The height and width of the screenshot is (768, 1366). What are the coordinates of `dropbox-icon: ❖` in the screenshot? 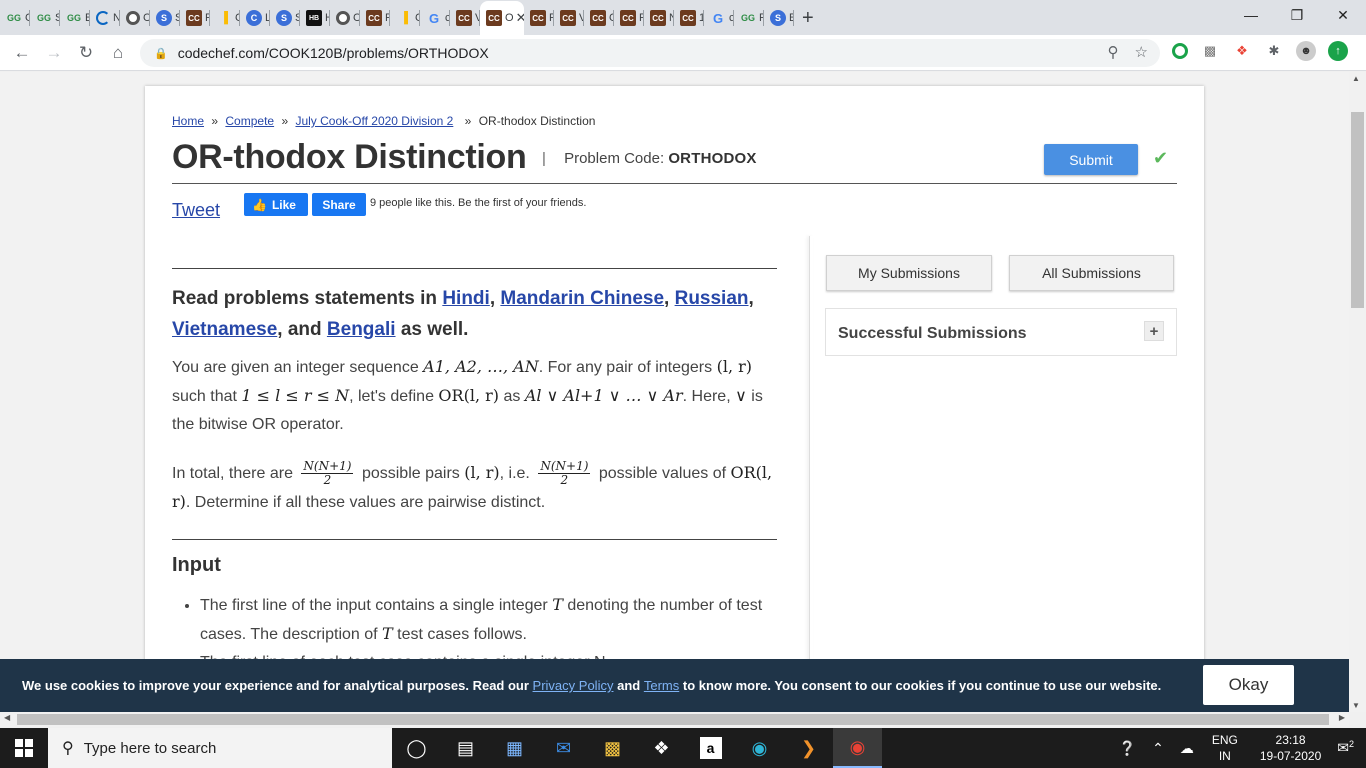 It's located at (661, 748).